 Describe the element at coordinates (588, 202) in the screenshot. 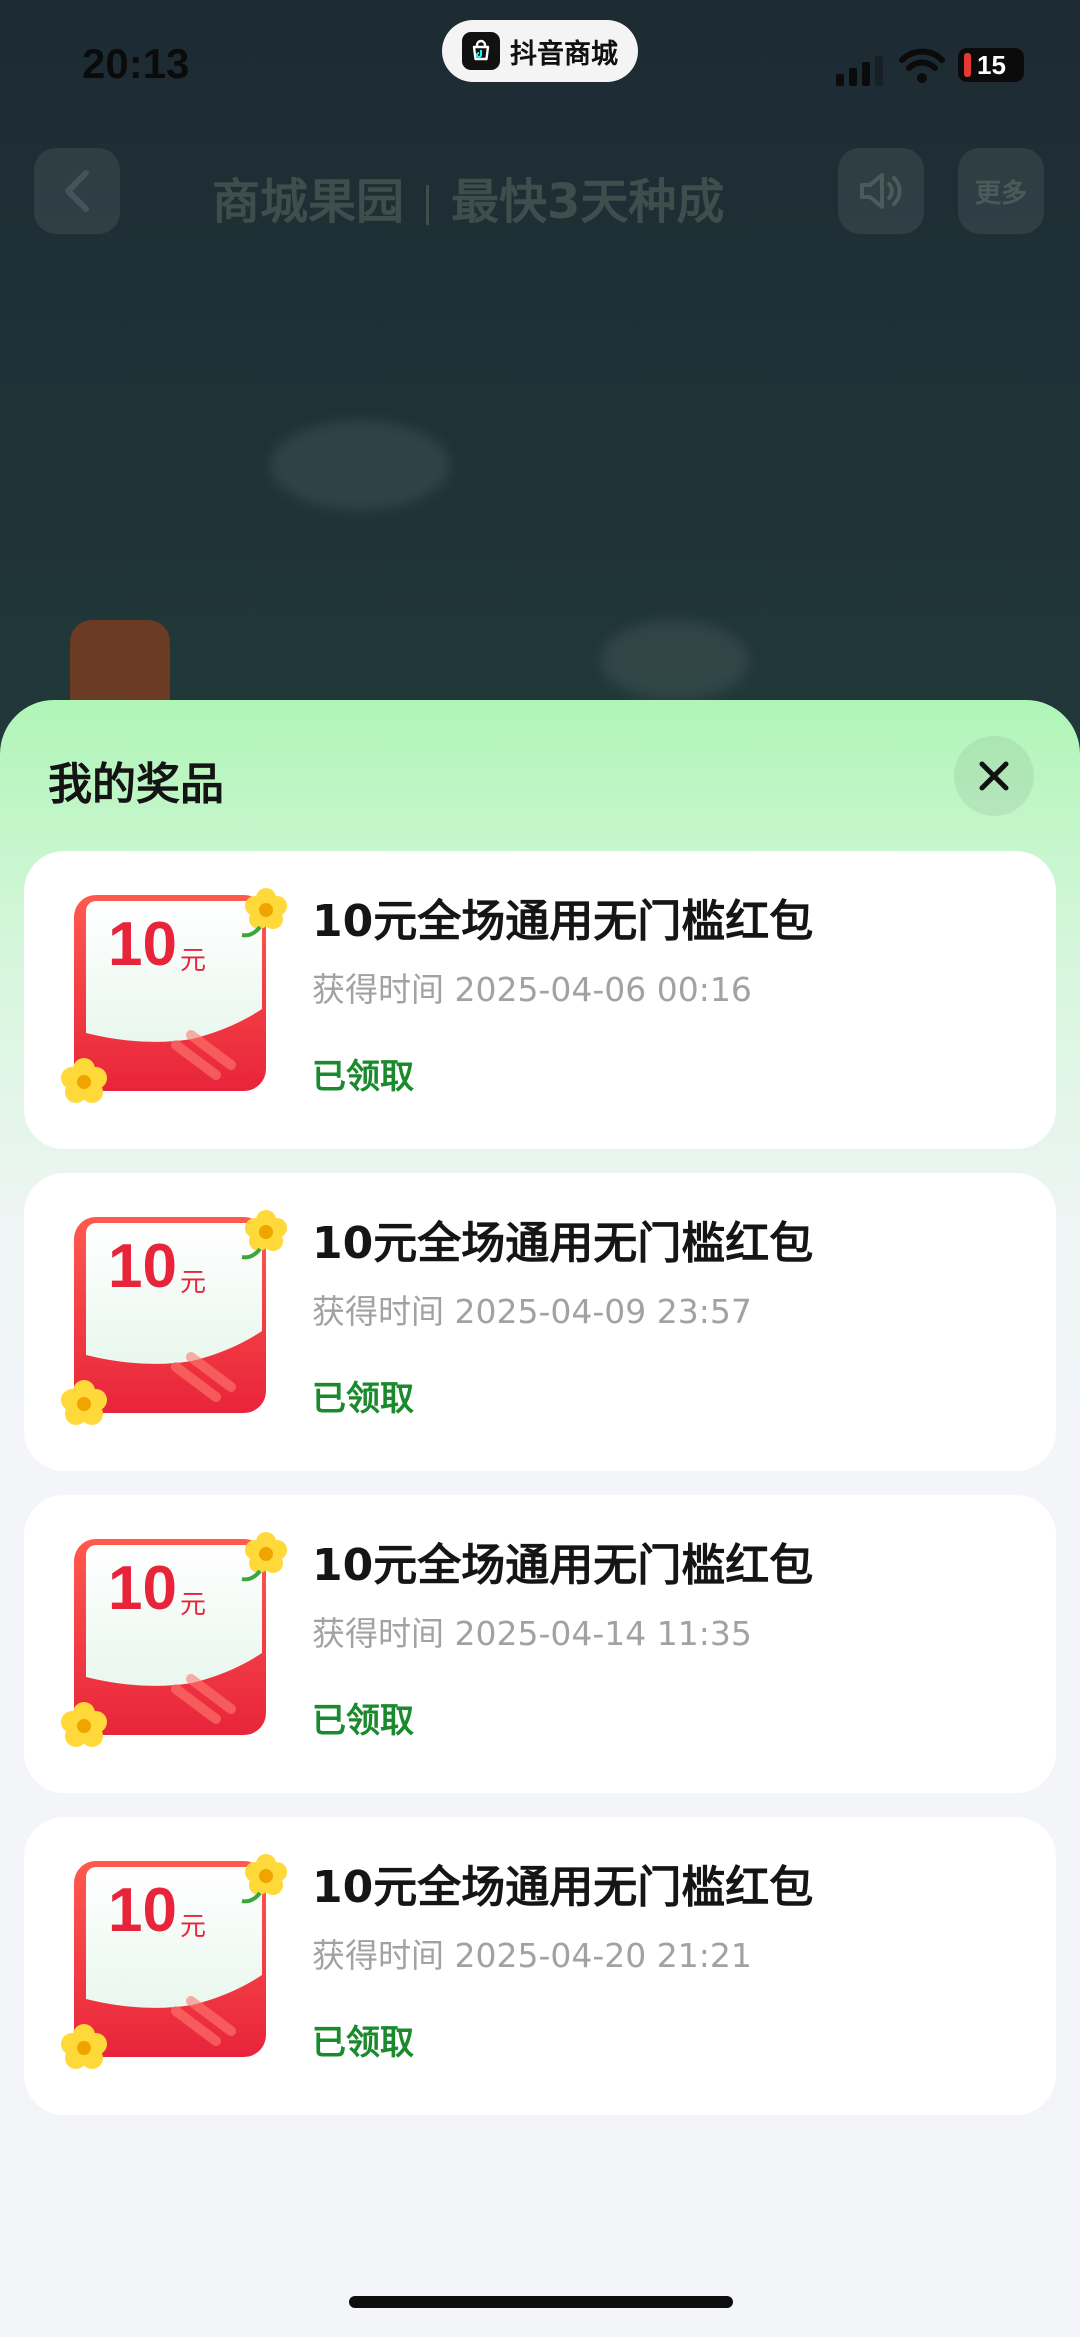

I see `page-subtitle: 最快3天种成` at that location.